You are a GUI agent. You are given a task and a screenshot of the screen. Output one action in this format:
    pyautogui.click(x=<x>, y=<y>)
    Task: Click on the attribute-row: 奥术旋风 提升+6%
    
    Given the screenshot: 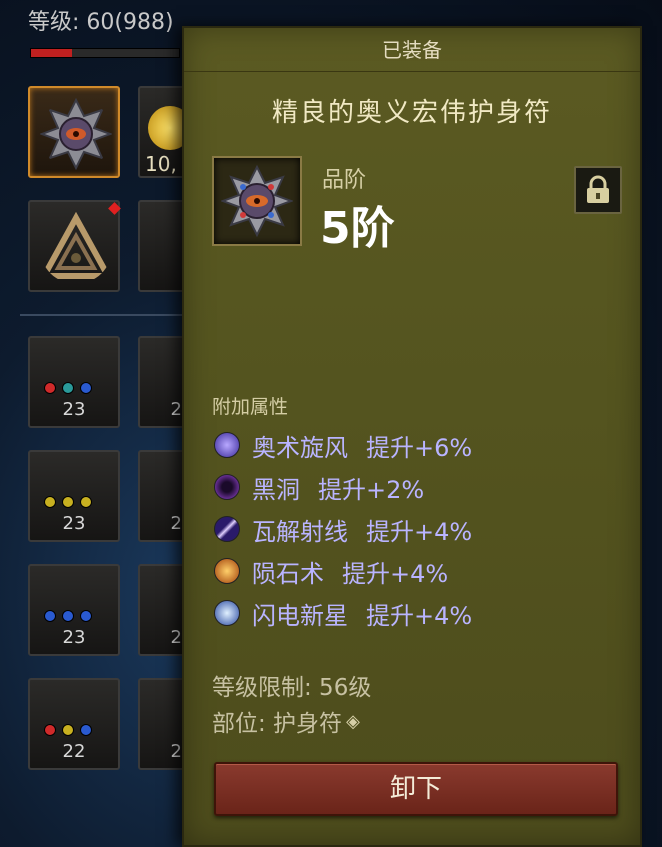 What is the action you would take?
    pyautogui.click(x=343, y=445)
    